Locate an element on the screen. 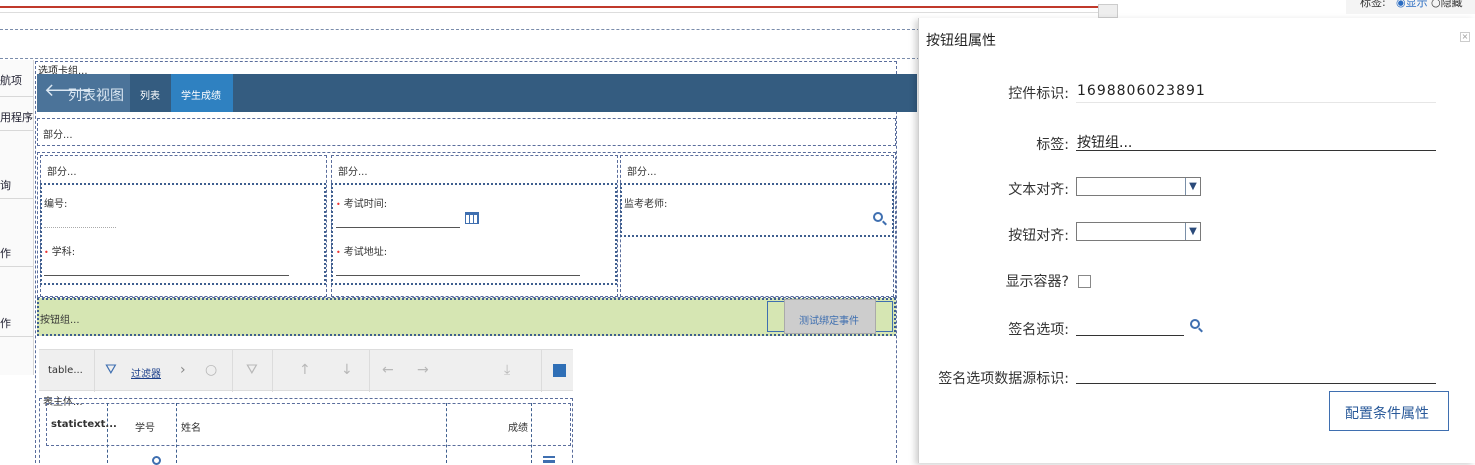 This screenshot has height=465, width=1475. sign-datasource-label: 签名选项数据源标识: is located at coordinates (1003, 379).